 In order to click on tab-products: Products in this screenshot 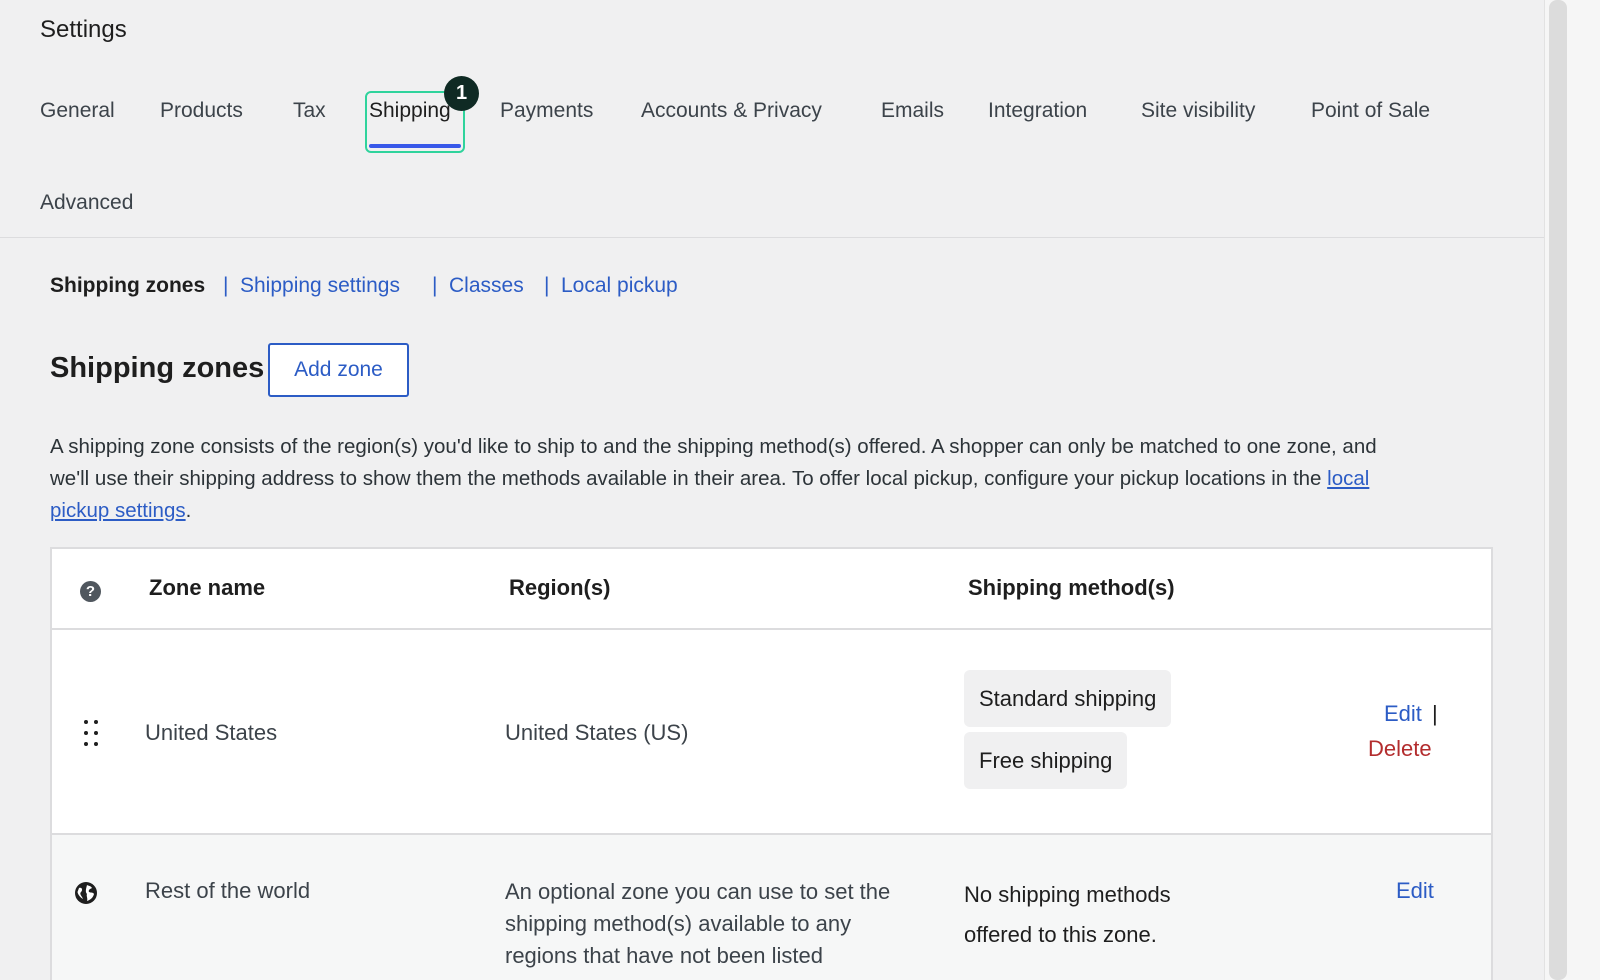, I will do `click(201, 111)`.